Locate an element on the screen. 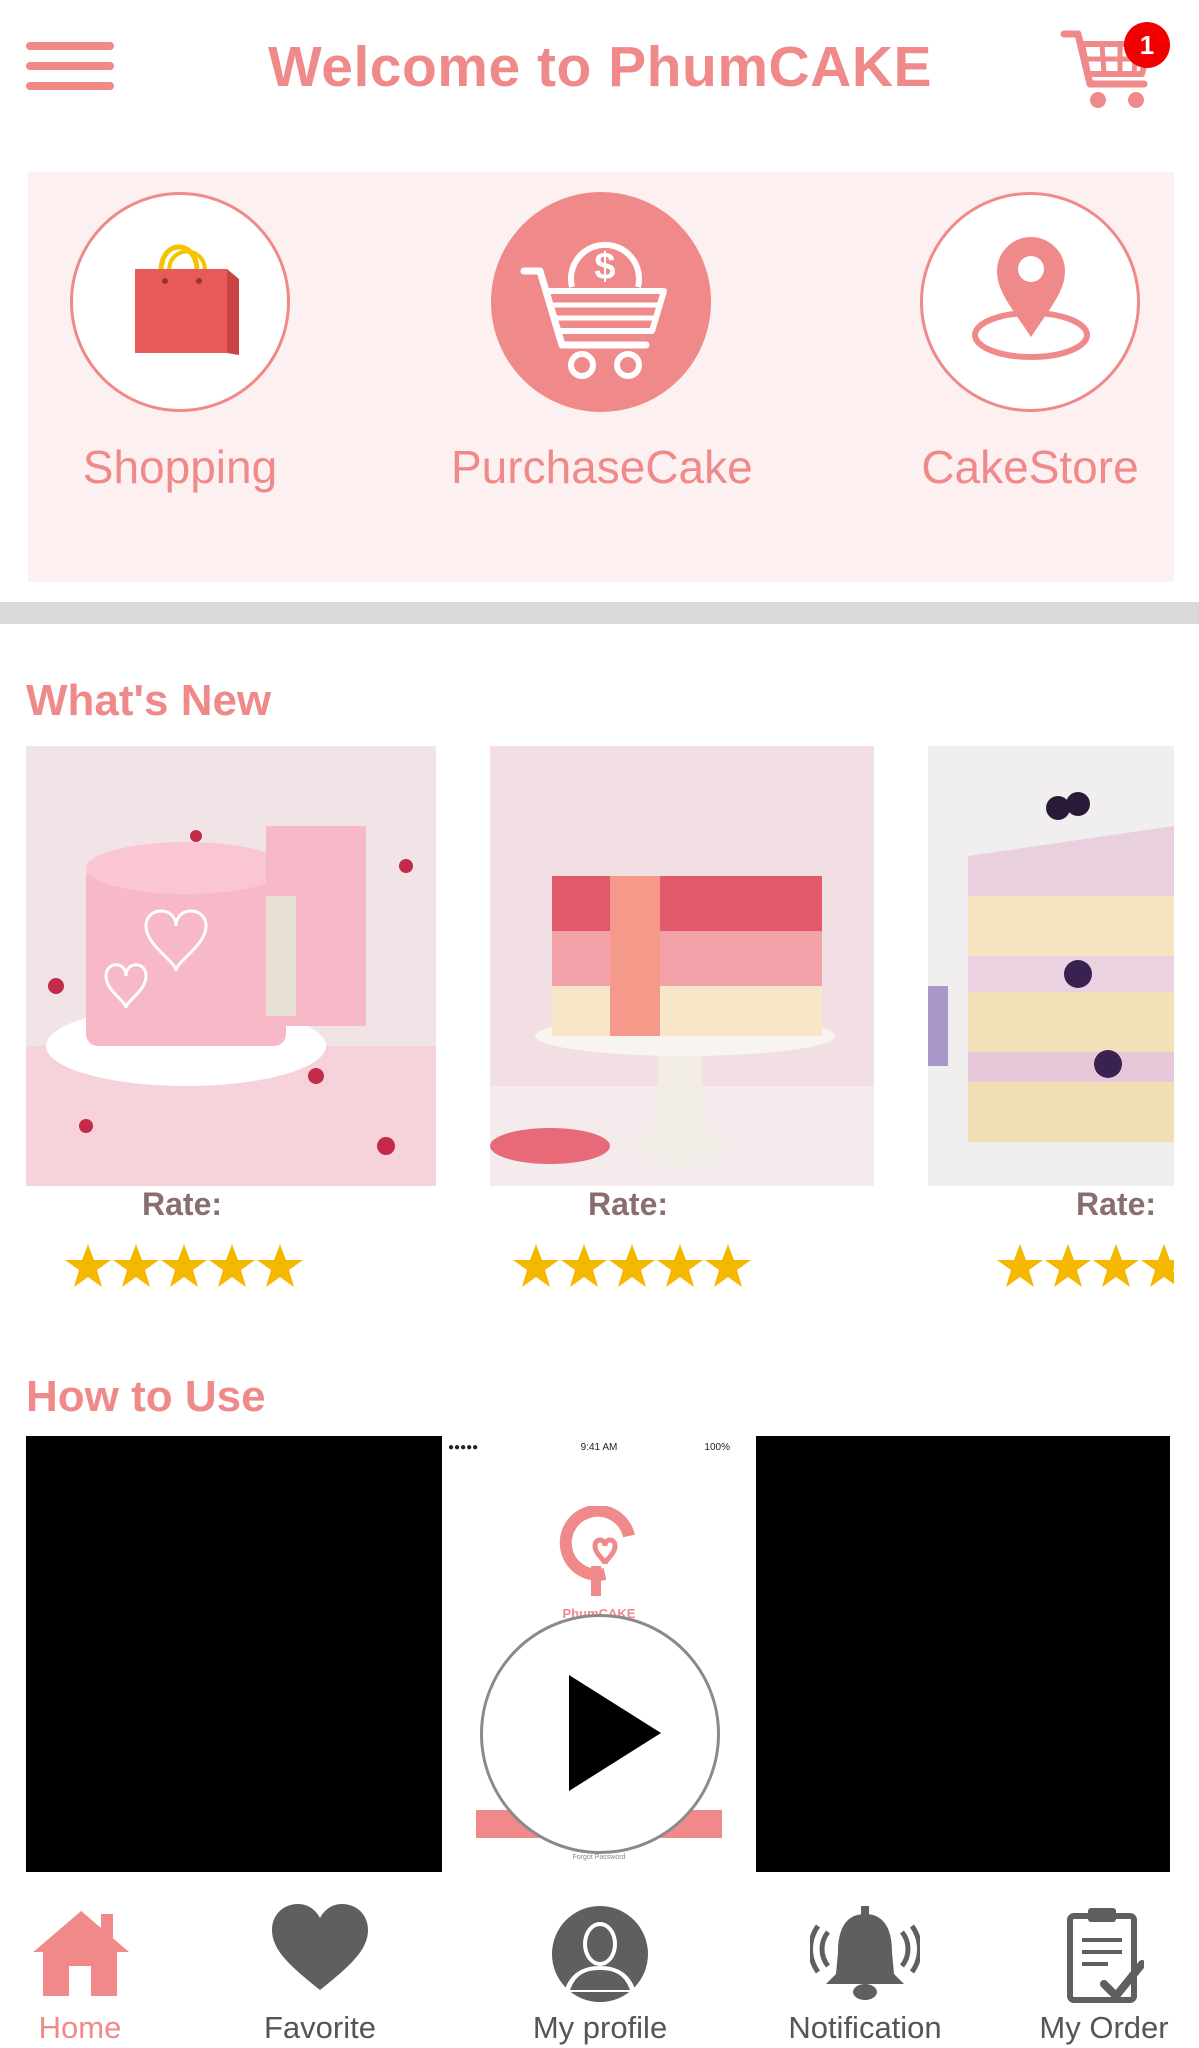 This screenshot has height=2048, width=1199. nav-notification-label: Notification is located at coordinates (865, 2027).